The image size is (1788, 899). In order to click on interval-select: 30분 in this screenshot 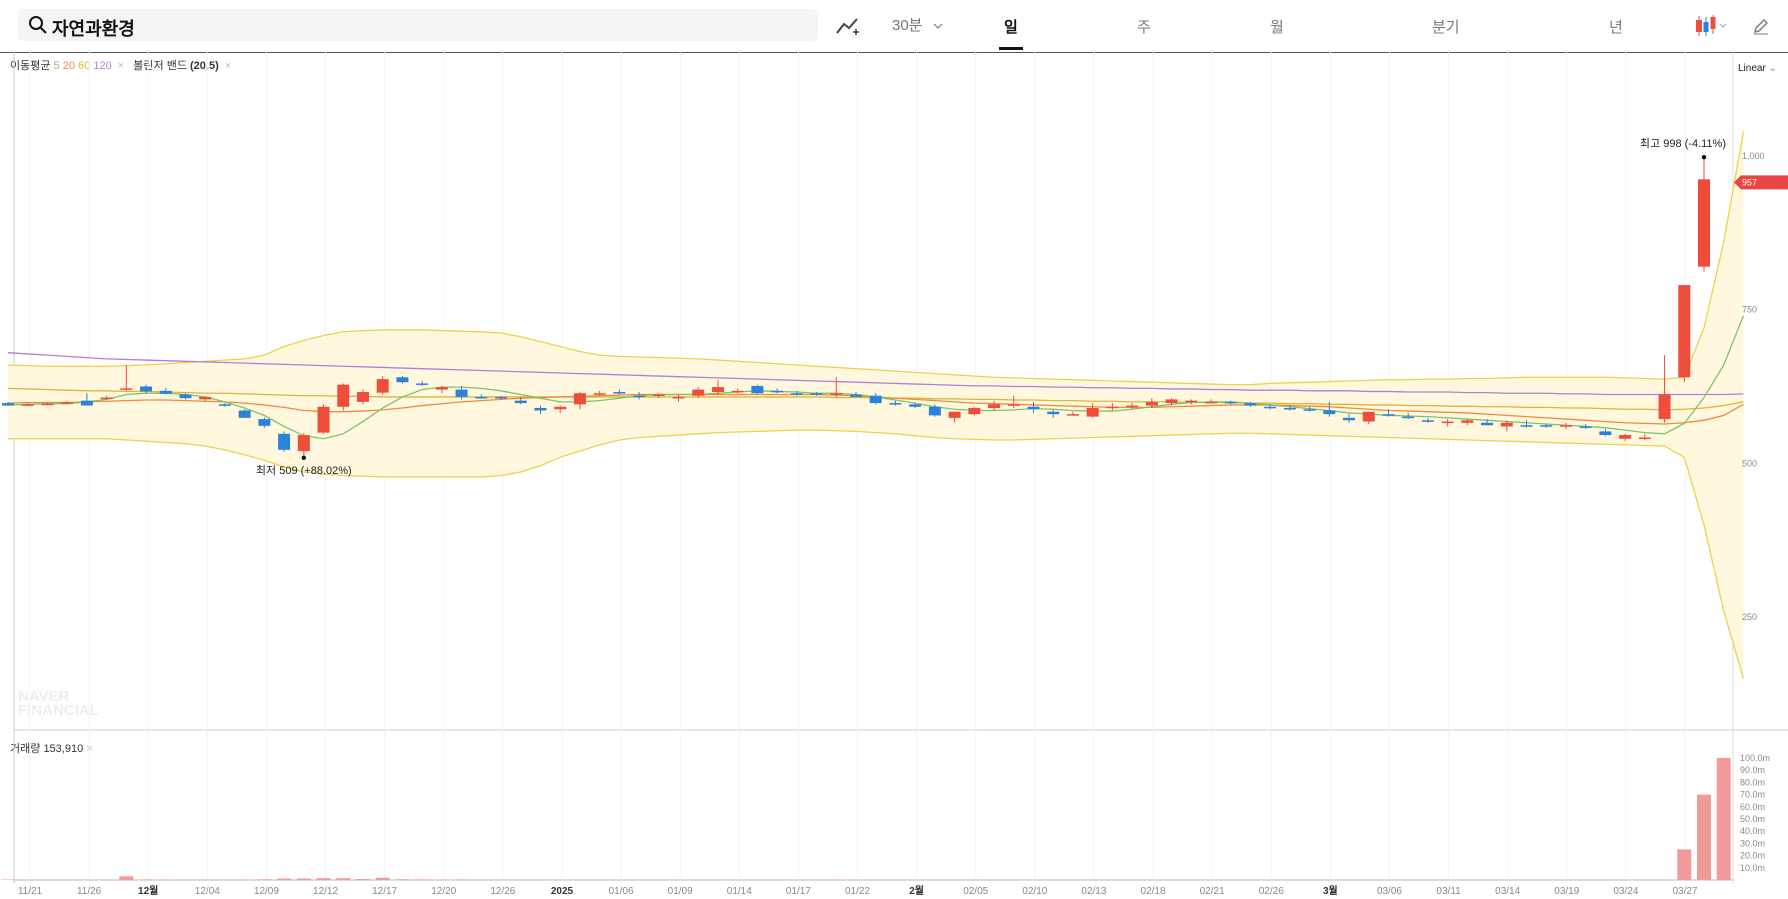, I will do `click(907, 24)`.